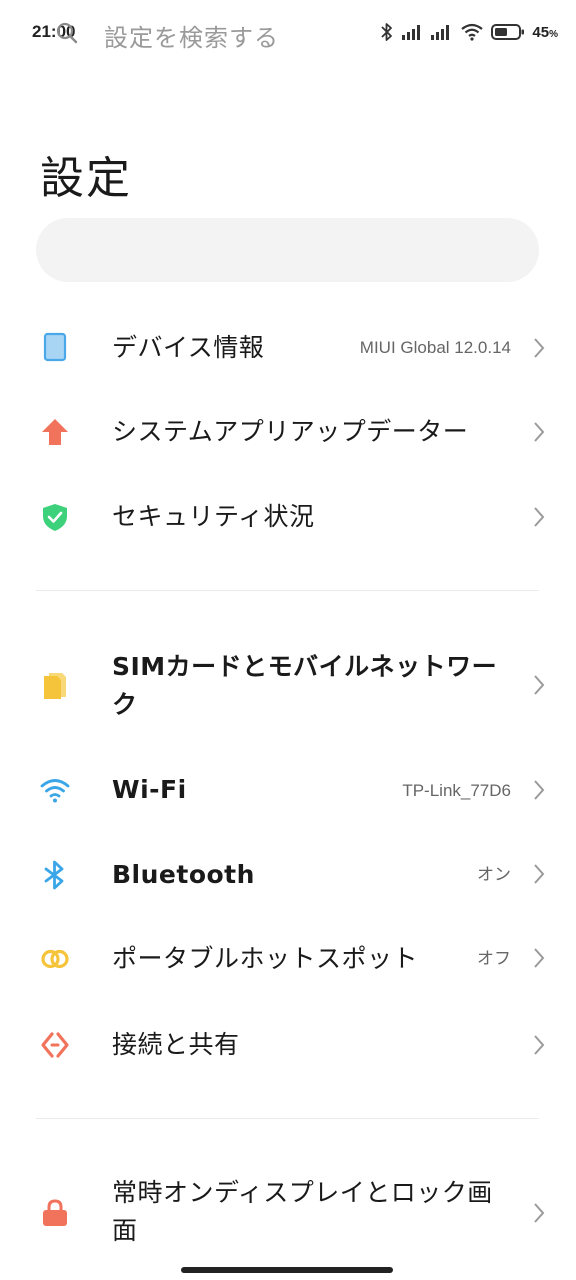 Image resolution: width=576 pixels, height=1280 pixels. Describe the element at coordinates (188, 347) in the screenshot. I see `settings-item-label: デバイス情報` at that location.